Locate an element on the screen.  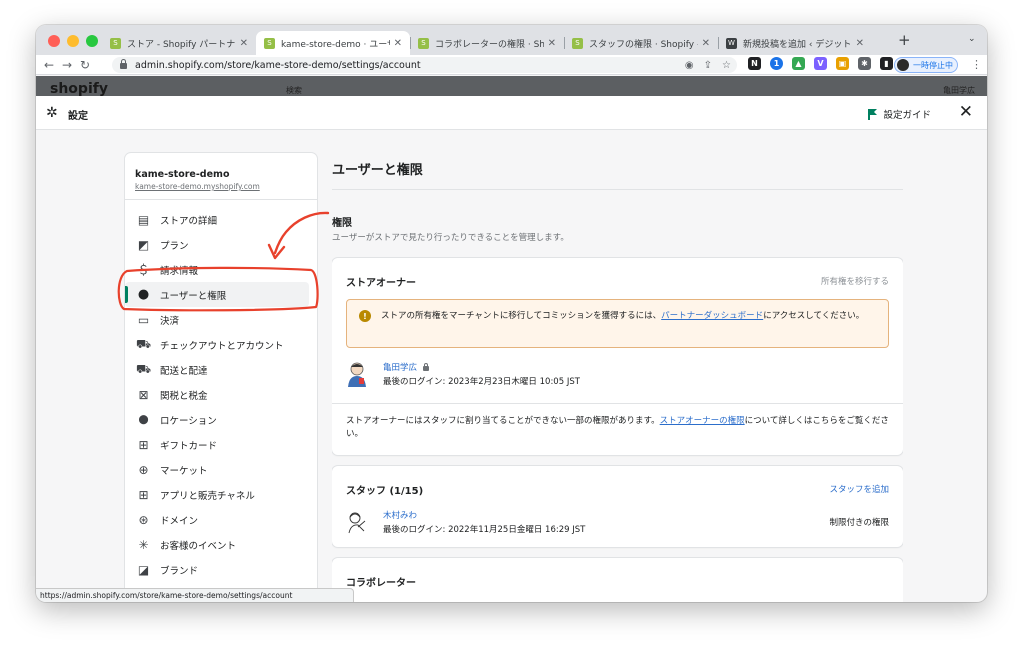
browser-tab-active: S kame-store-demo · ユーザーと権 ✕ is located at coordinates (333, 43).